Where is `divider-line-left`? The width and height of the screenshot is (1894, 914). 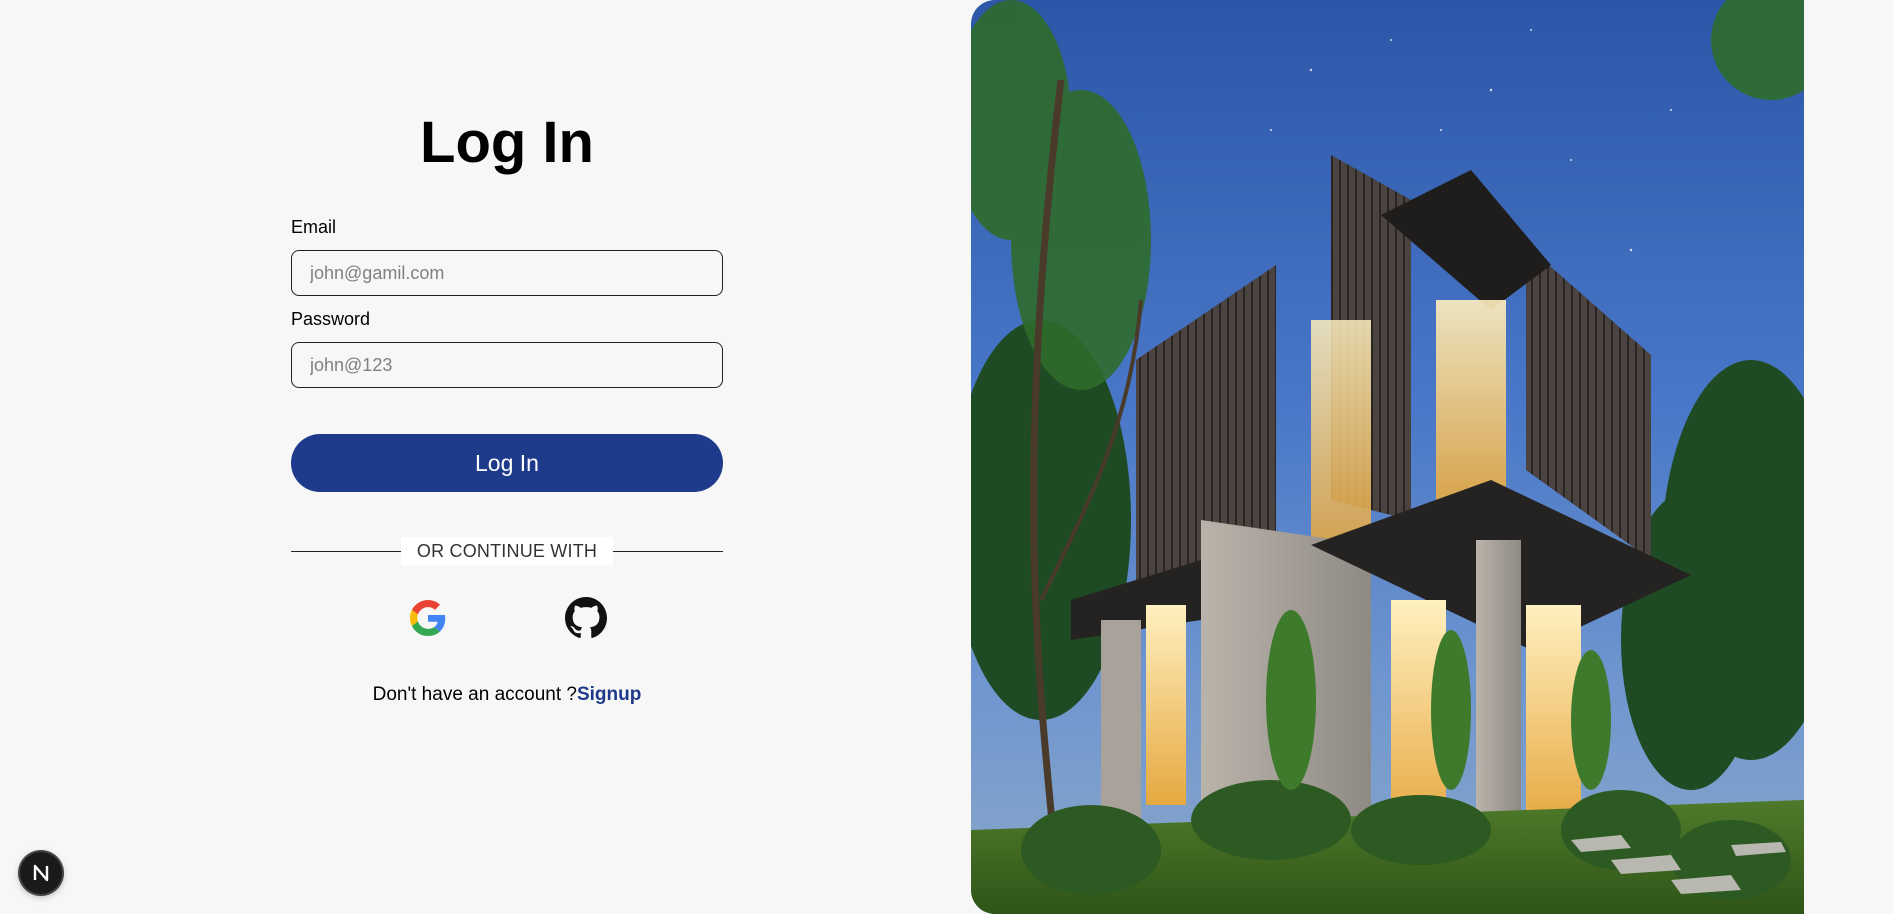 divider-line-left is located at coordinates (346, 551).